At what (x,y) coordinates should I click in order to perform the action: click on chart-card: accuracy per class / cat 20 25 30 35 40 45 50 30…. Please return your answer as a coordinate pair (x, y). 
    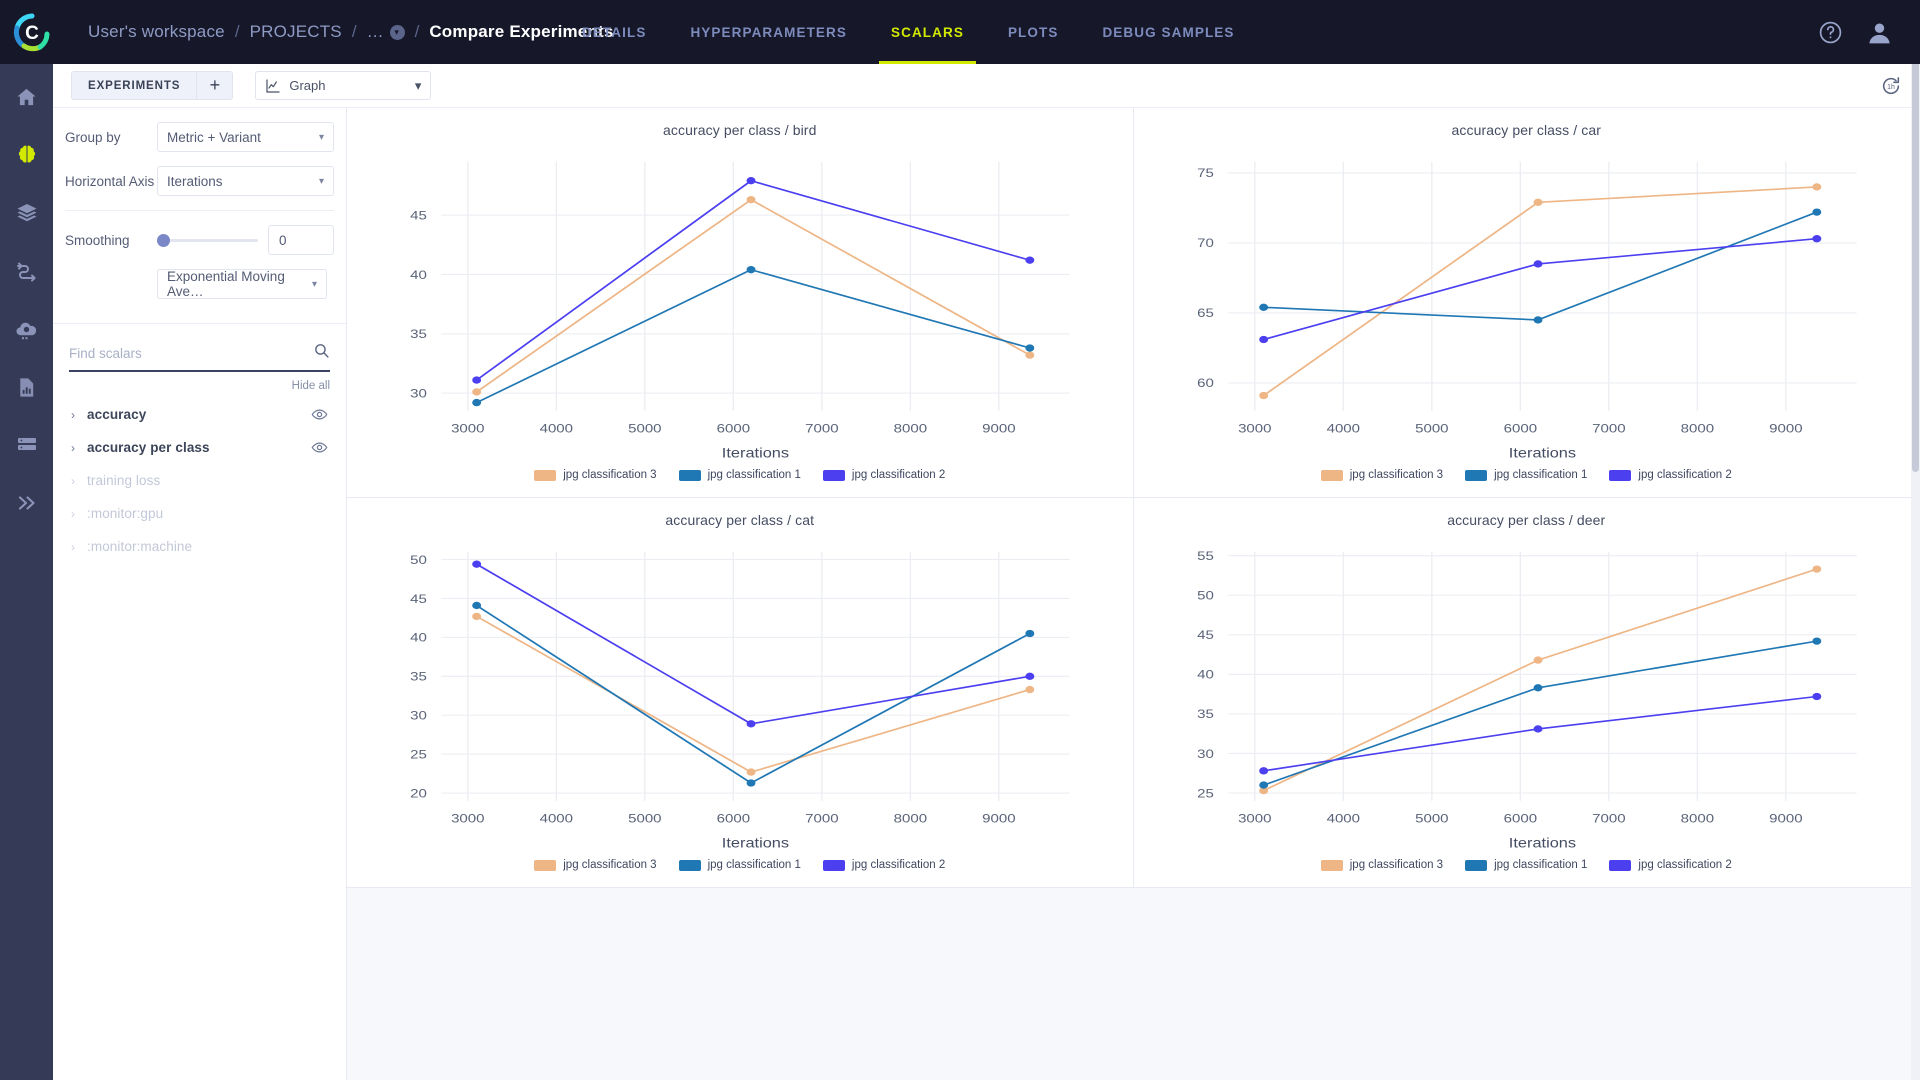
    Looking at the image, I should click on (740, 693).